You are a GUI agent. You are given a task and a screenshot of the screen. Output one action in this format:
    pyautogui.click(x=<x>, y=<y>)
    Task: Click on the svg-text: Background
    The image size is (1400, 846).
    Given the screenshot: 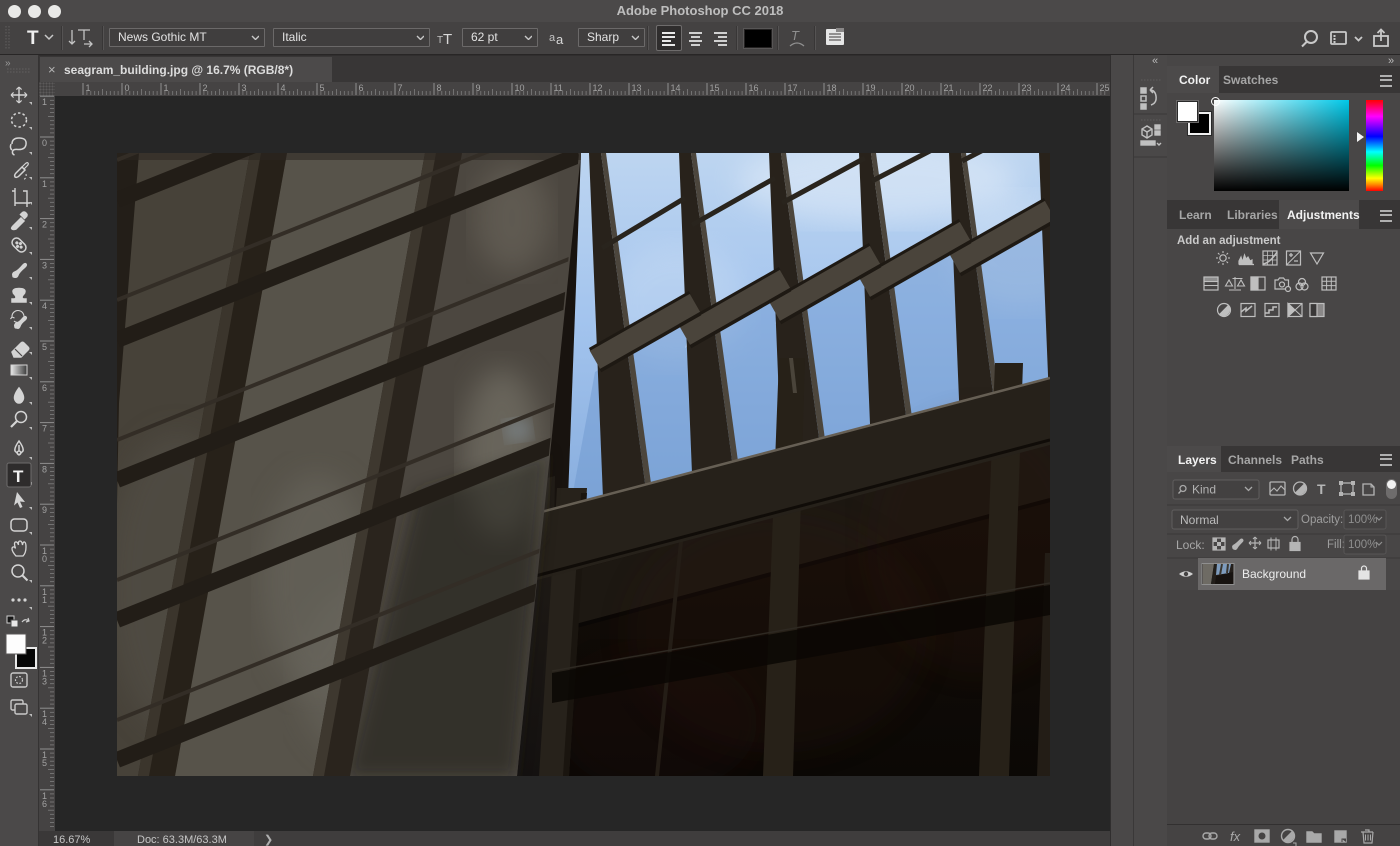 What is the action you would take?
    pyautogui.click(x=1274, y=574)
    